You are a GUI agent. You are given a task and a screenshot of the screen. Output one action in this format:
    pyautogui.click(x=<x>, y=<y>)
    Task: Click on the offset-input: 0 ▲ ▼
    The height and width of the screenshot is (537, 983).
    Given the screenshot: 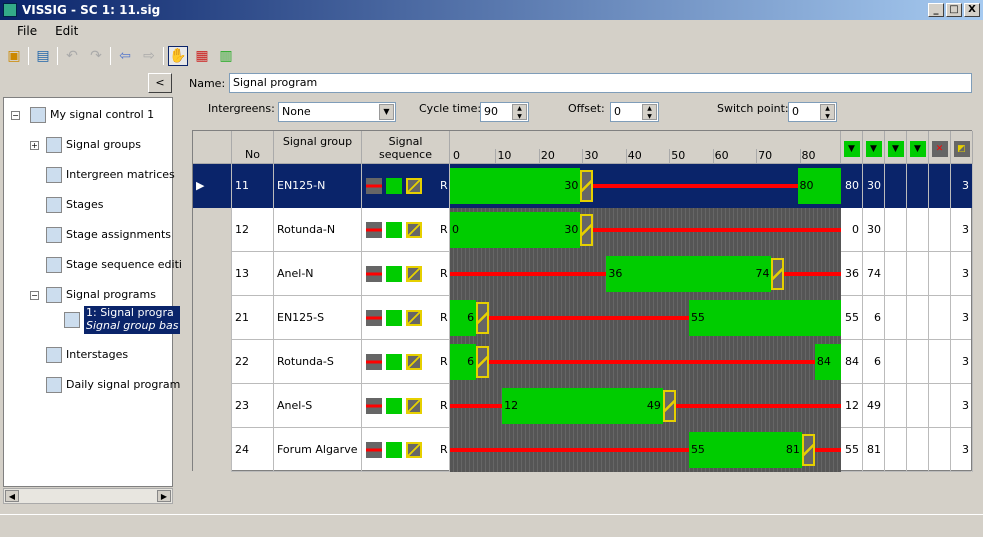 What is the action you would take?
    pyautogui.click(x=634, y=112)
    